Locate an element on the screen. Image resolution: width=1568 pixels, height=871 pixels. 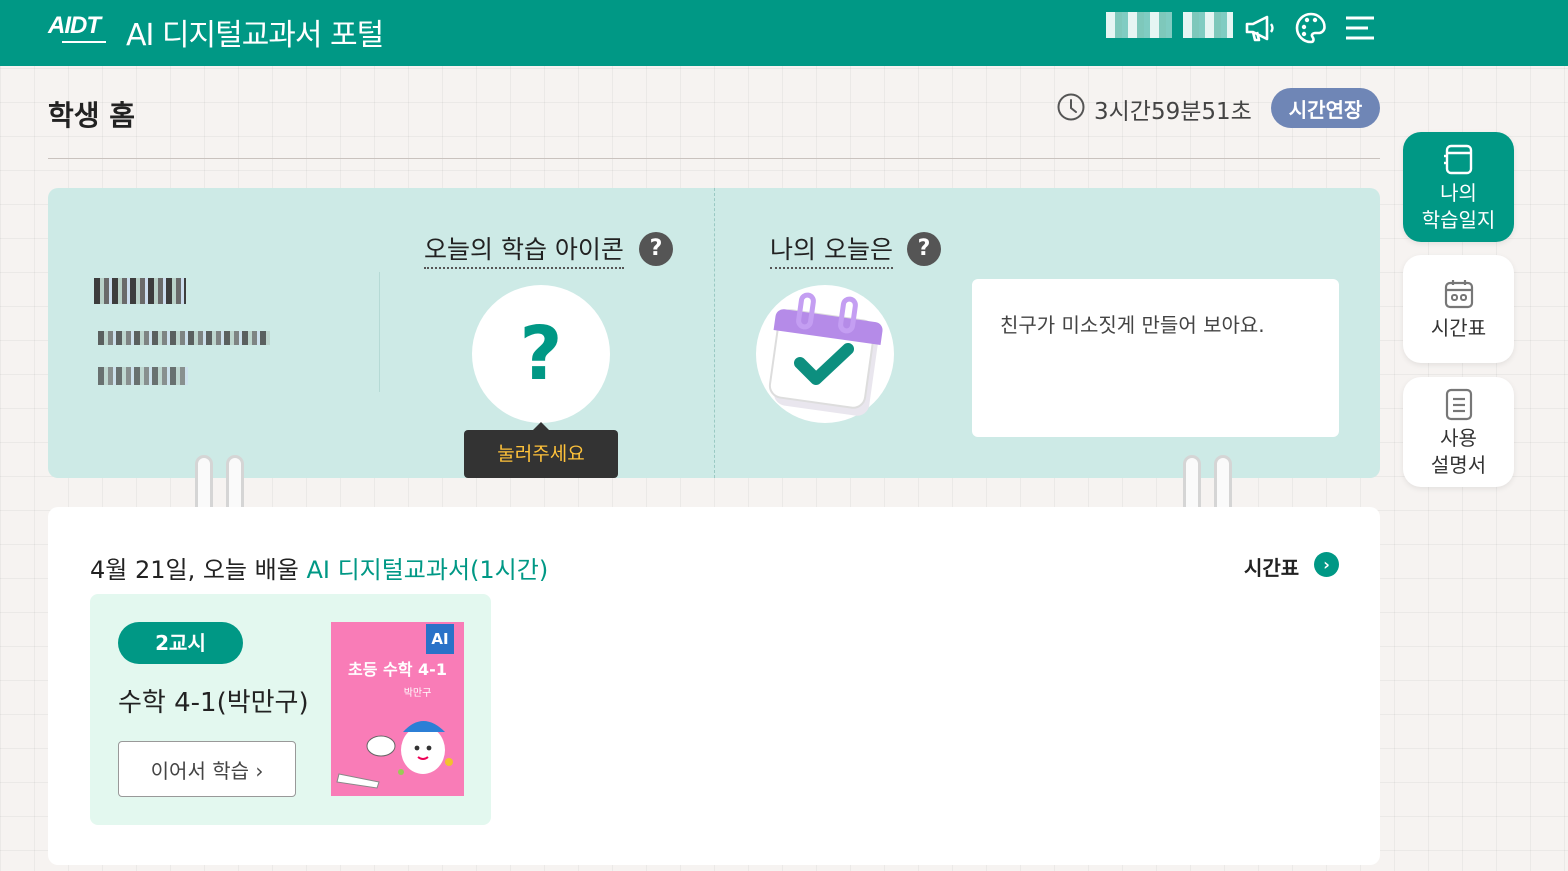
sidebar-item-learning-journal: 나의 학습일지 is located at coordinates (1458, 187).